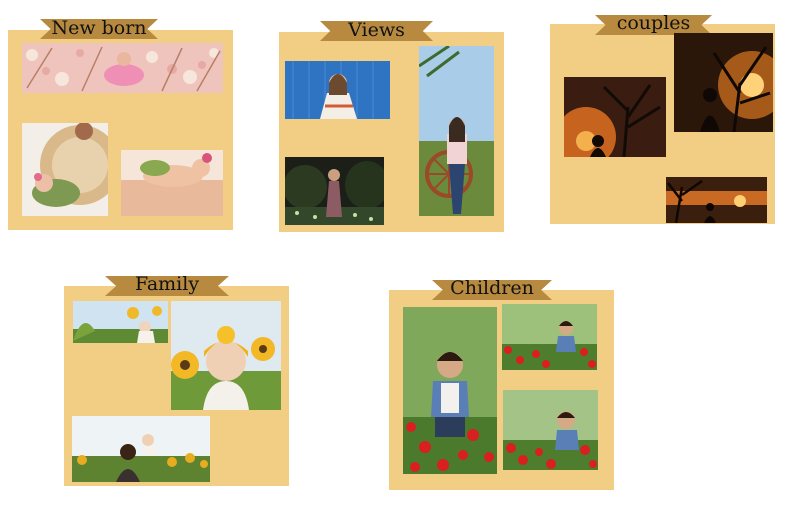 This screenshot has width=787, height=506. I want to click on views-photo-blue-wall, so click(337, 90).